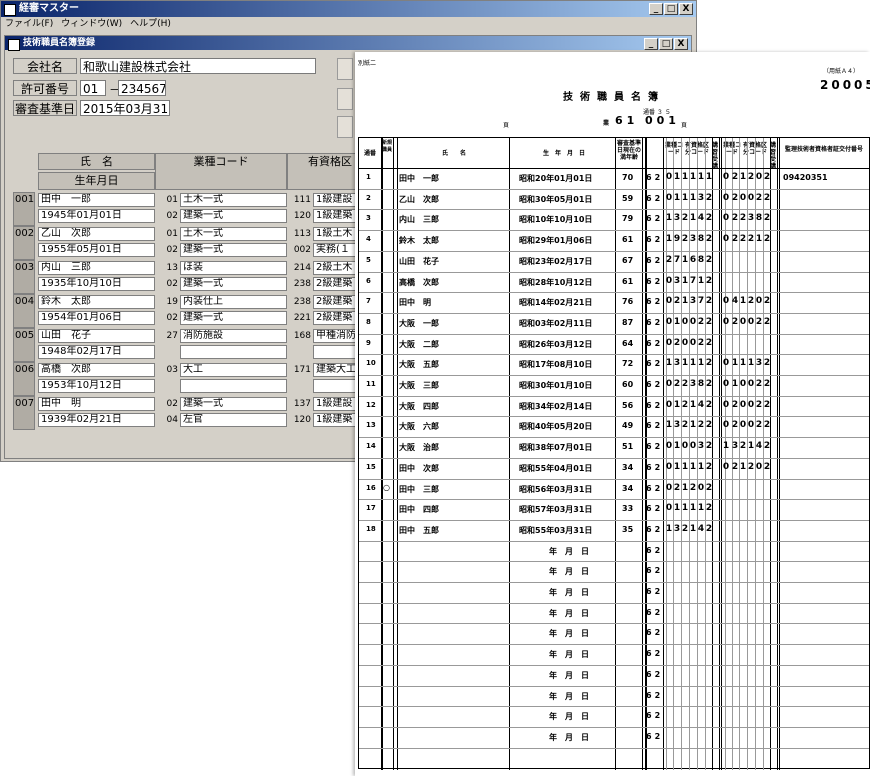 The width and height of the screenshot is (870, 776). Describe the element at coordinates (96, 352) in the screenshot. I see `birth-cell: 1948年02月17日` at that location.